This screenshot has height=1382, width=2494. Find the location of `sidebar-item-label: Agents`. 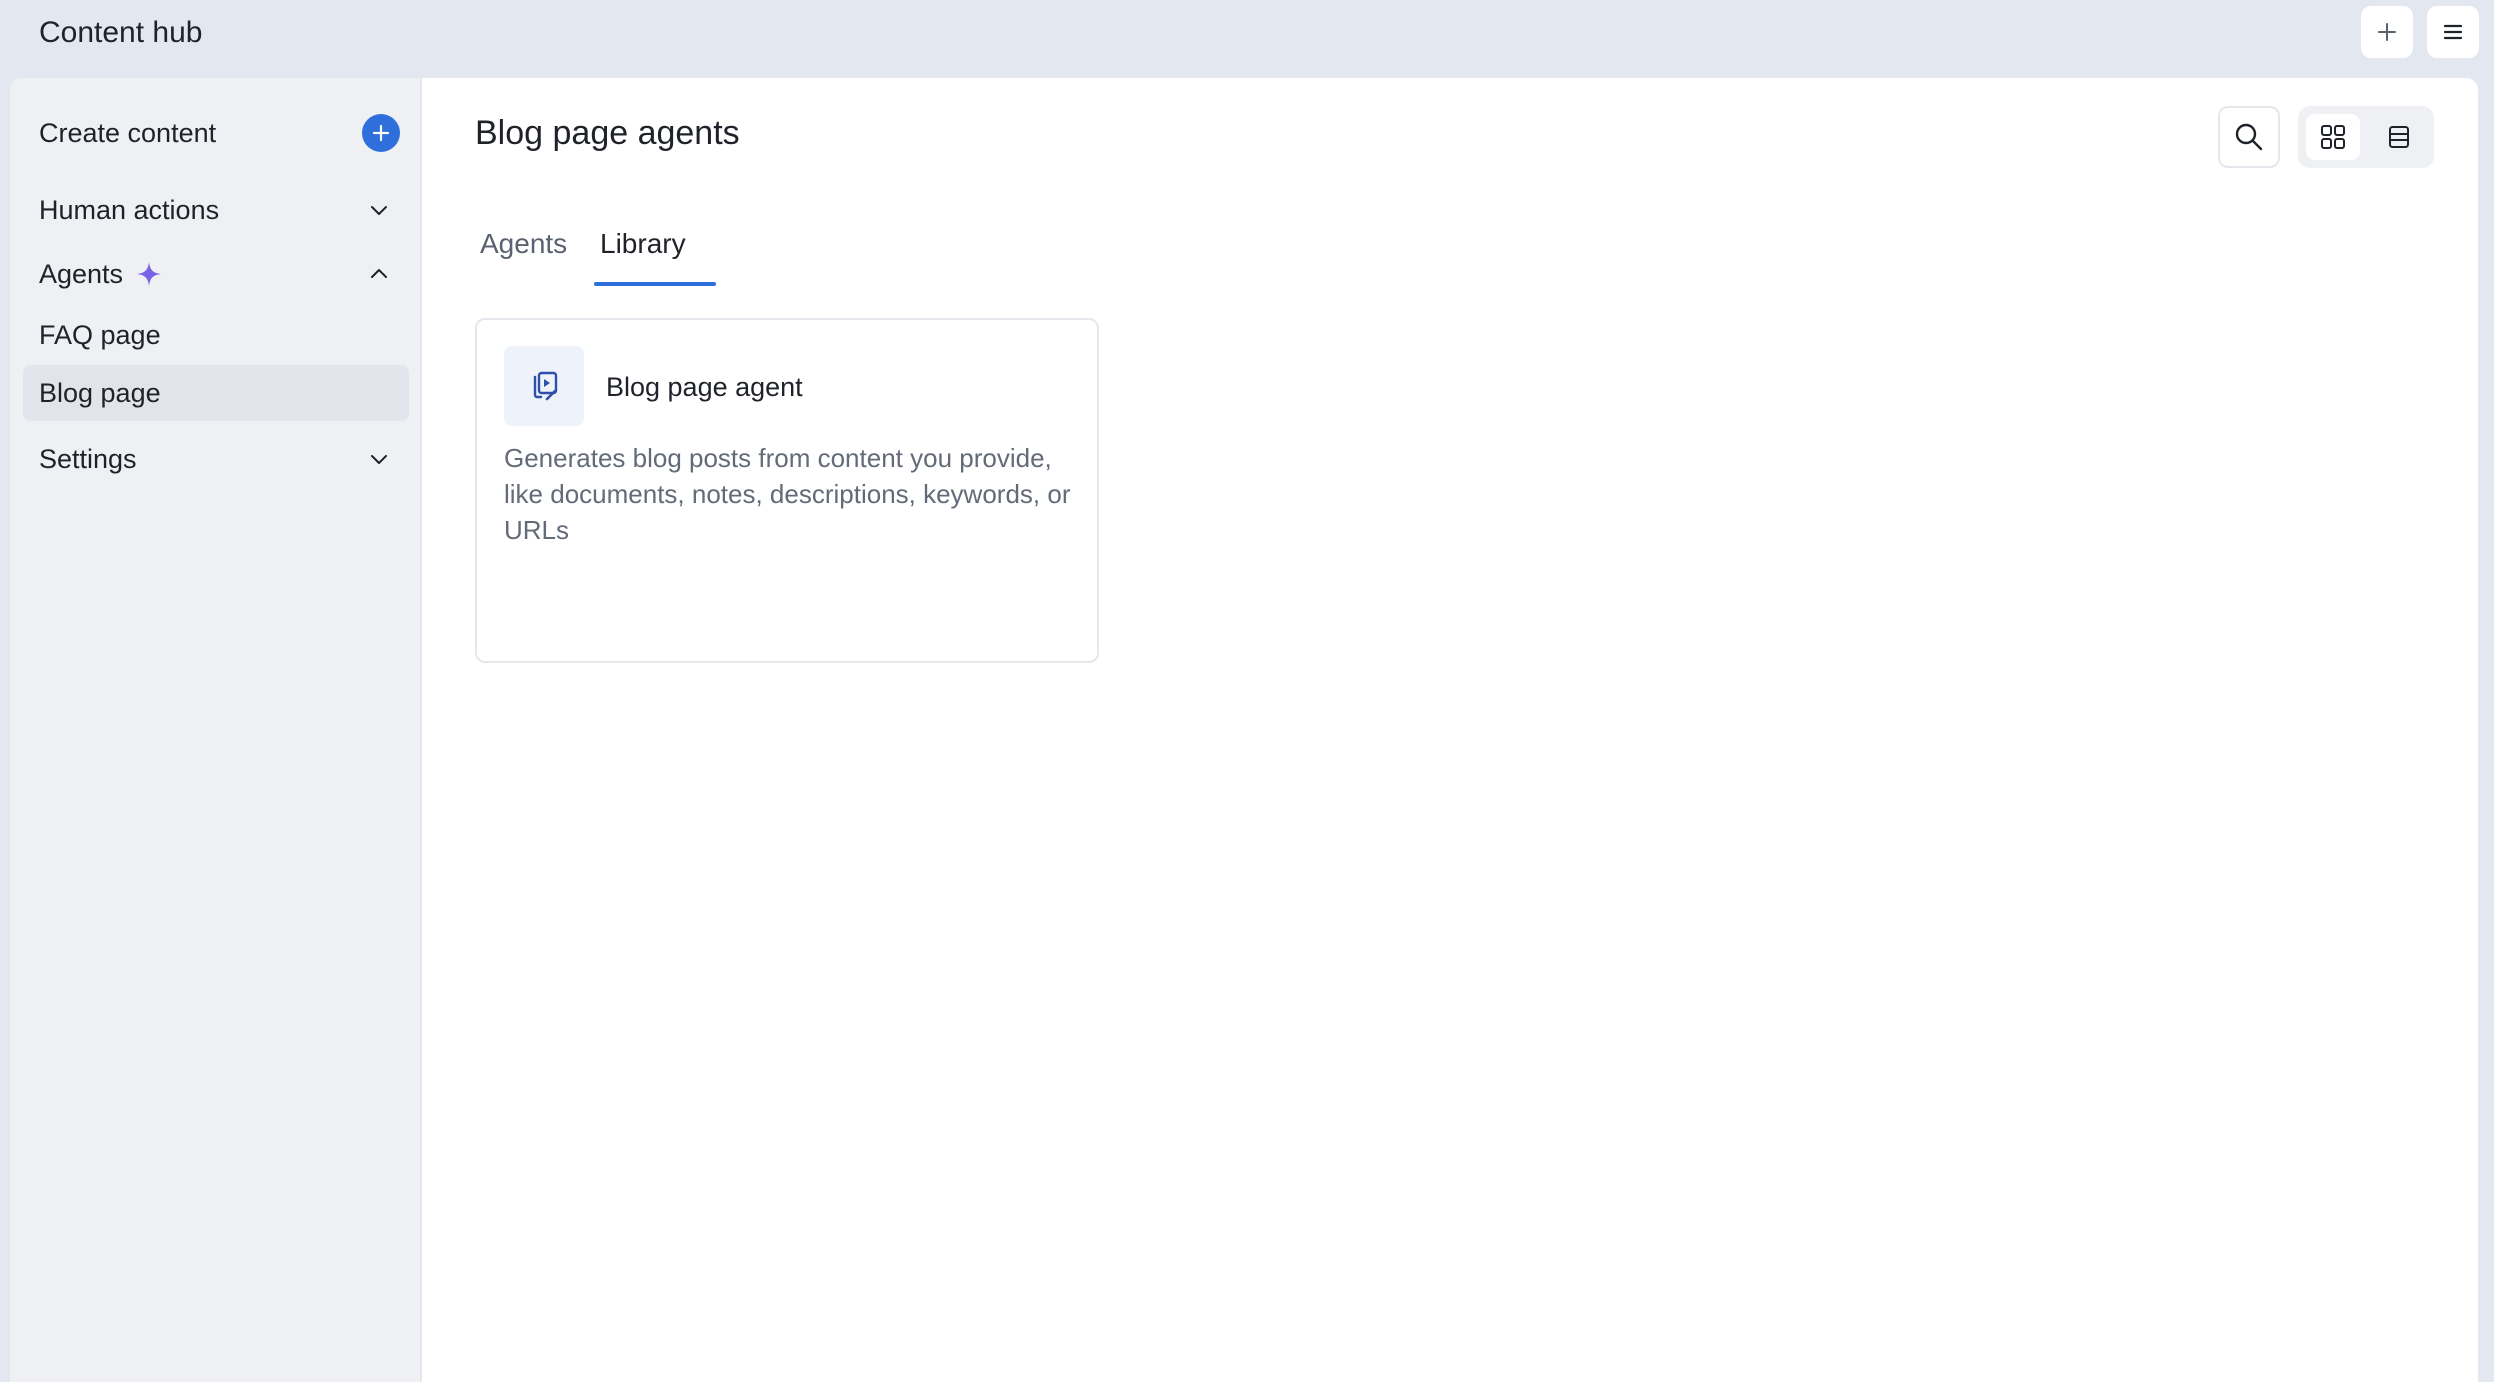

sidebar-item-label: Agents is located at coordinates (81, 273).